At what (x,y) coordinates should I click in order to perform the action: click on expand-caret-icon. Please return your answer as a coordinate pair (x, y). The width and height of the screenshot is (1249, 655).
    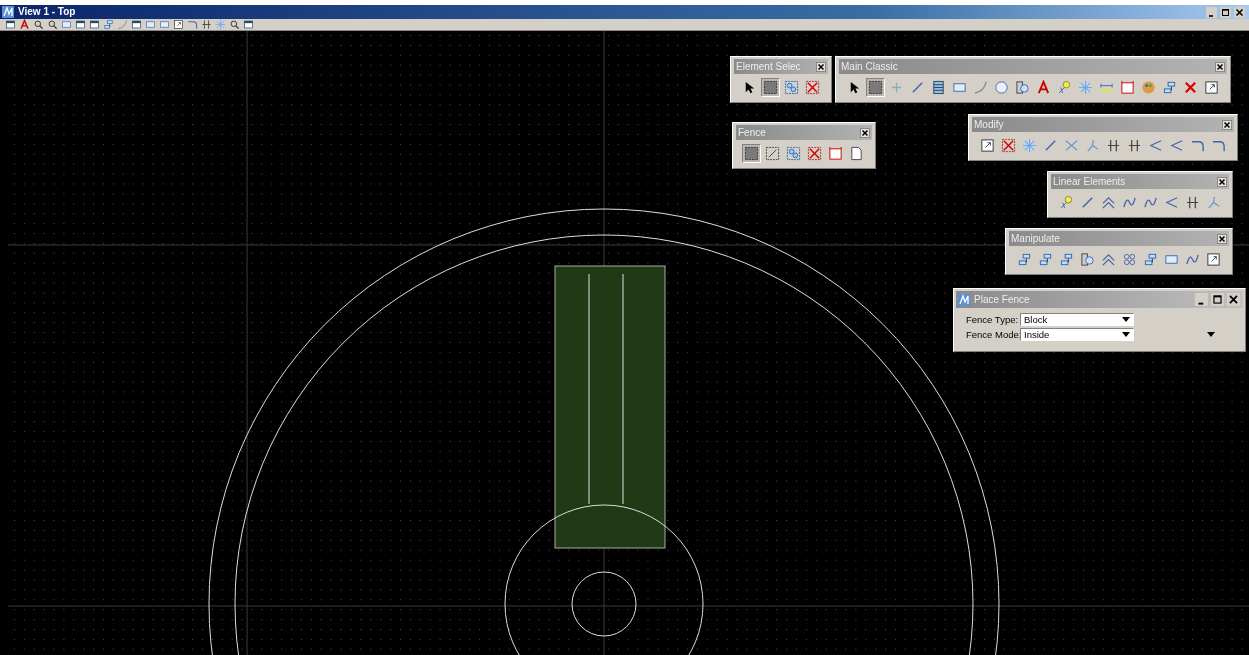
    Looking at the image, I should click on (1211, 334).